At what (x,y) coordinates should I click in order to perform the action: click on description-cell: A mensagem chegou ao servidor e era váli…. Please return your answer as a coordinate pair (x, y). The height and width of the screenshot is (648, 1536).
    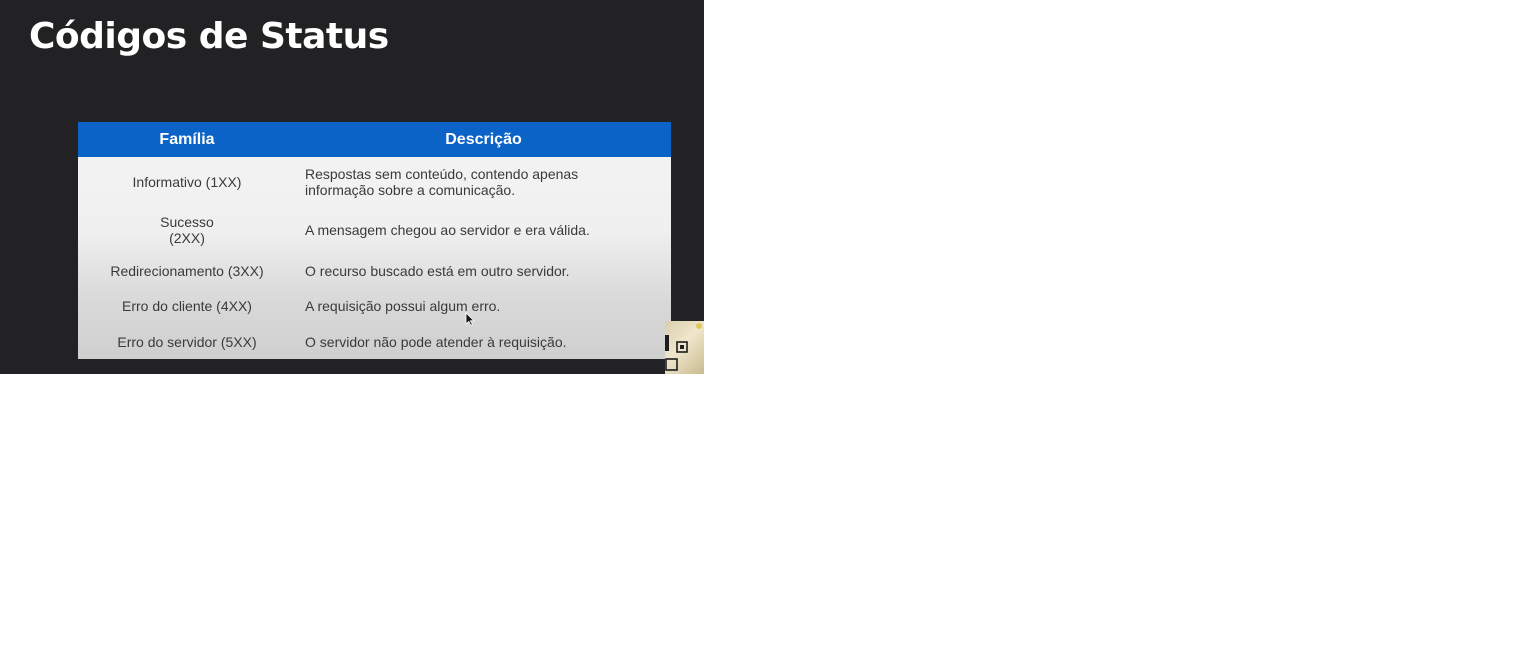
    Looking at the image, I should click on (483, 230).